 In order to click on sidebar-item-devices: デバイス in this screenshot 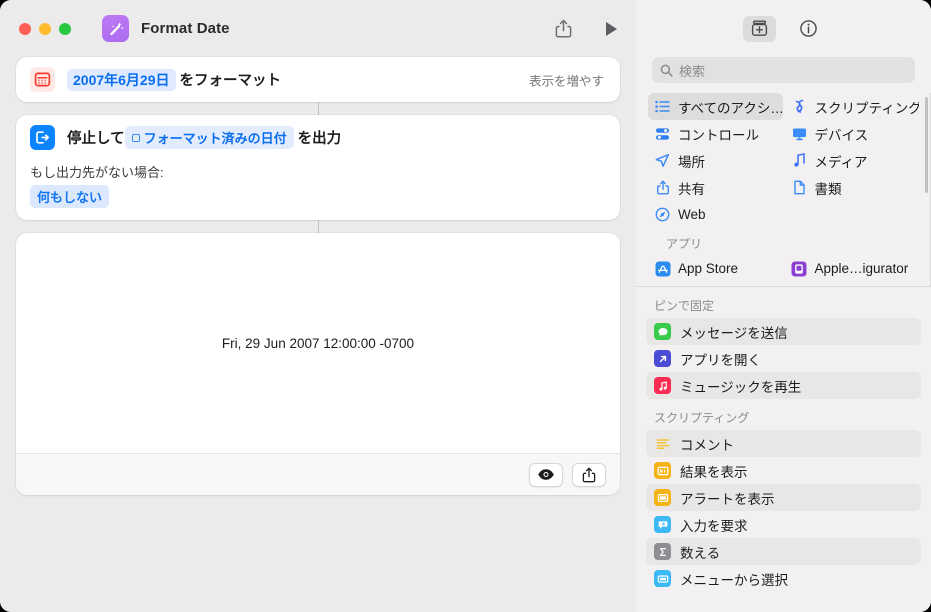, I will do `click(852, 133)`.